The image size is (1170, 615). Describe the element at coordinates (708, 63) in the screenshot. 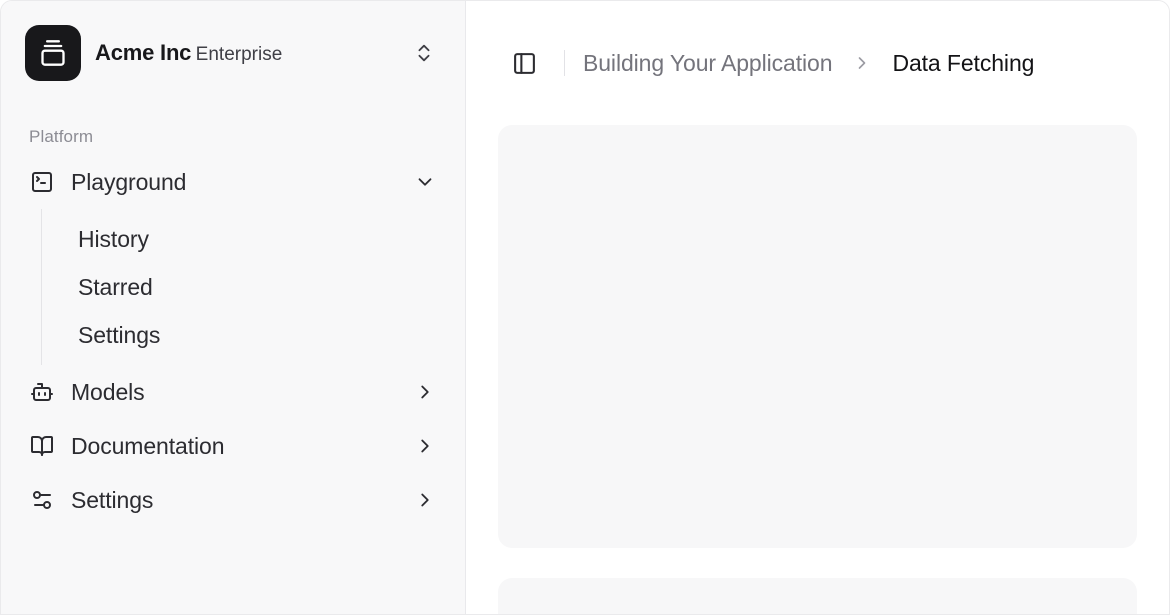

I see `breadcrumb-item-parent: Building Your Application` at that location.